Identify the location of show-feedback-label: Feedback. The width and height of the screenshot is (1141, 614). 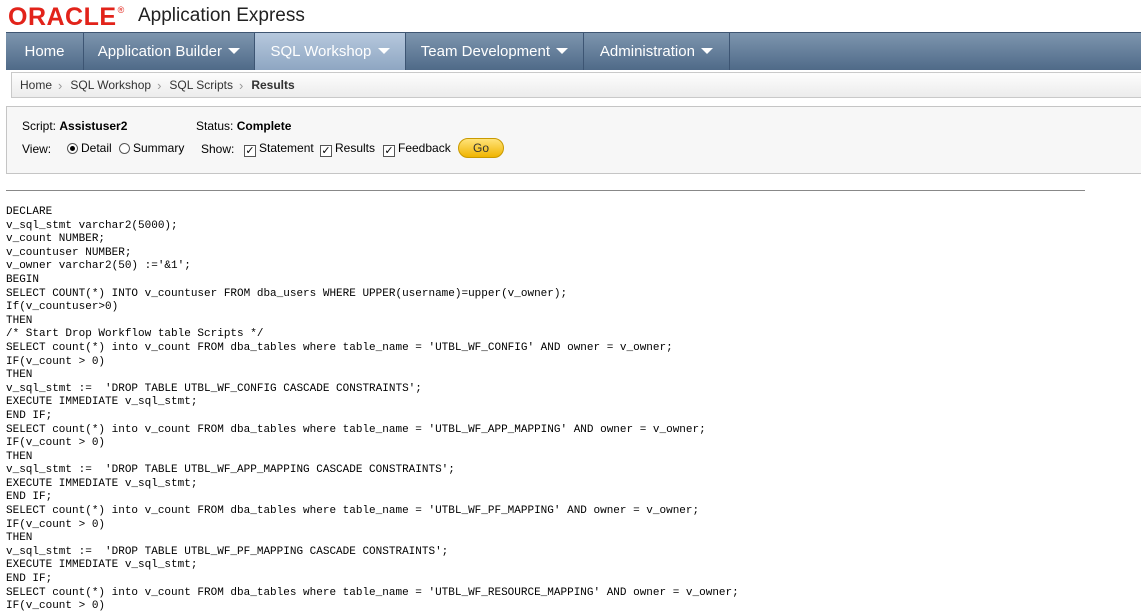
(424, 148).